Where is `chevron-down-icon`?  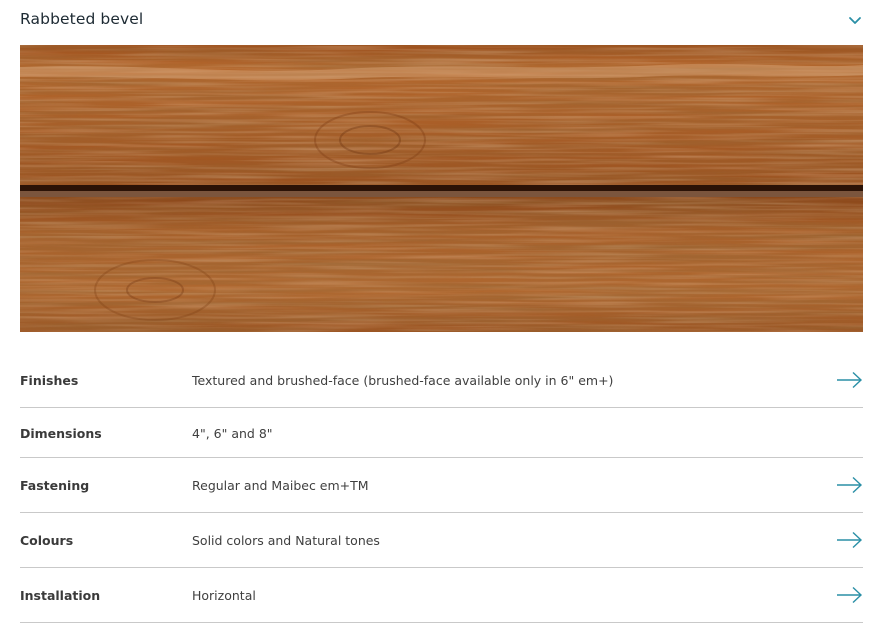 chevron-down-icon is located at coordinates (855, 20).